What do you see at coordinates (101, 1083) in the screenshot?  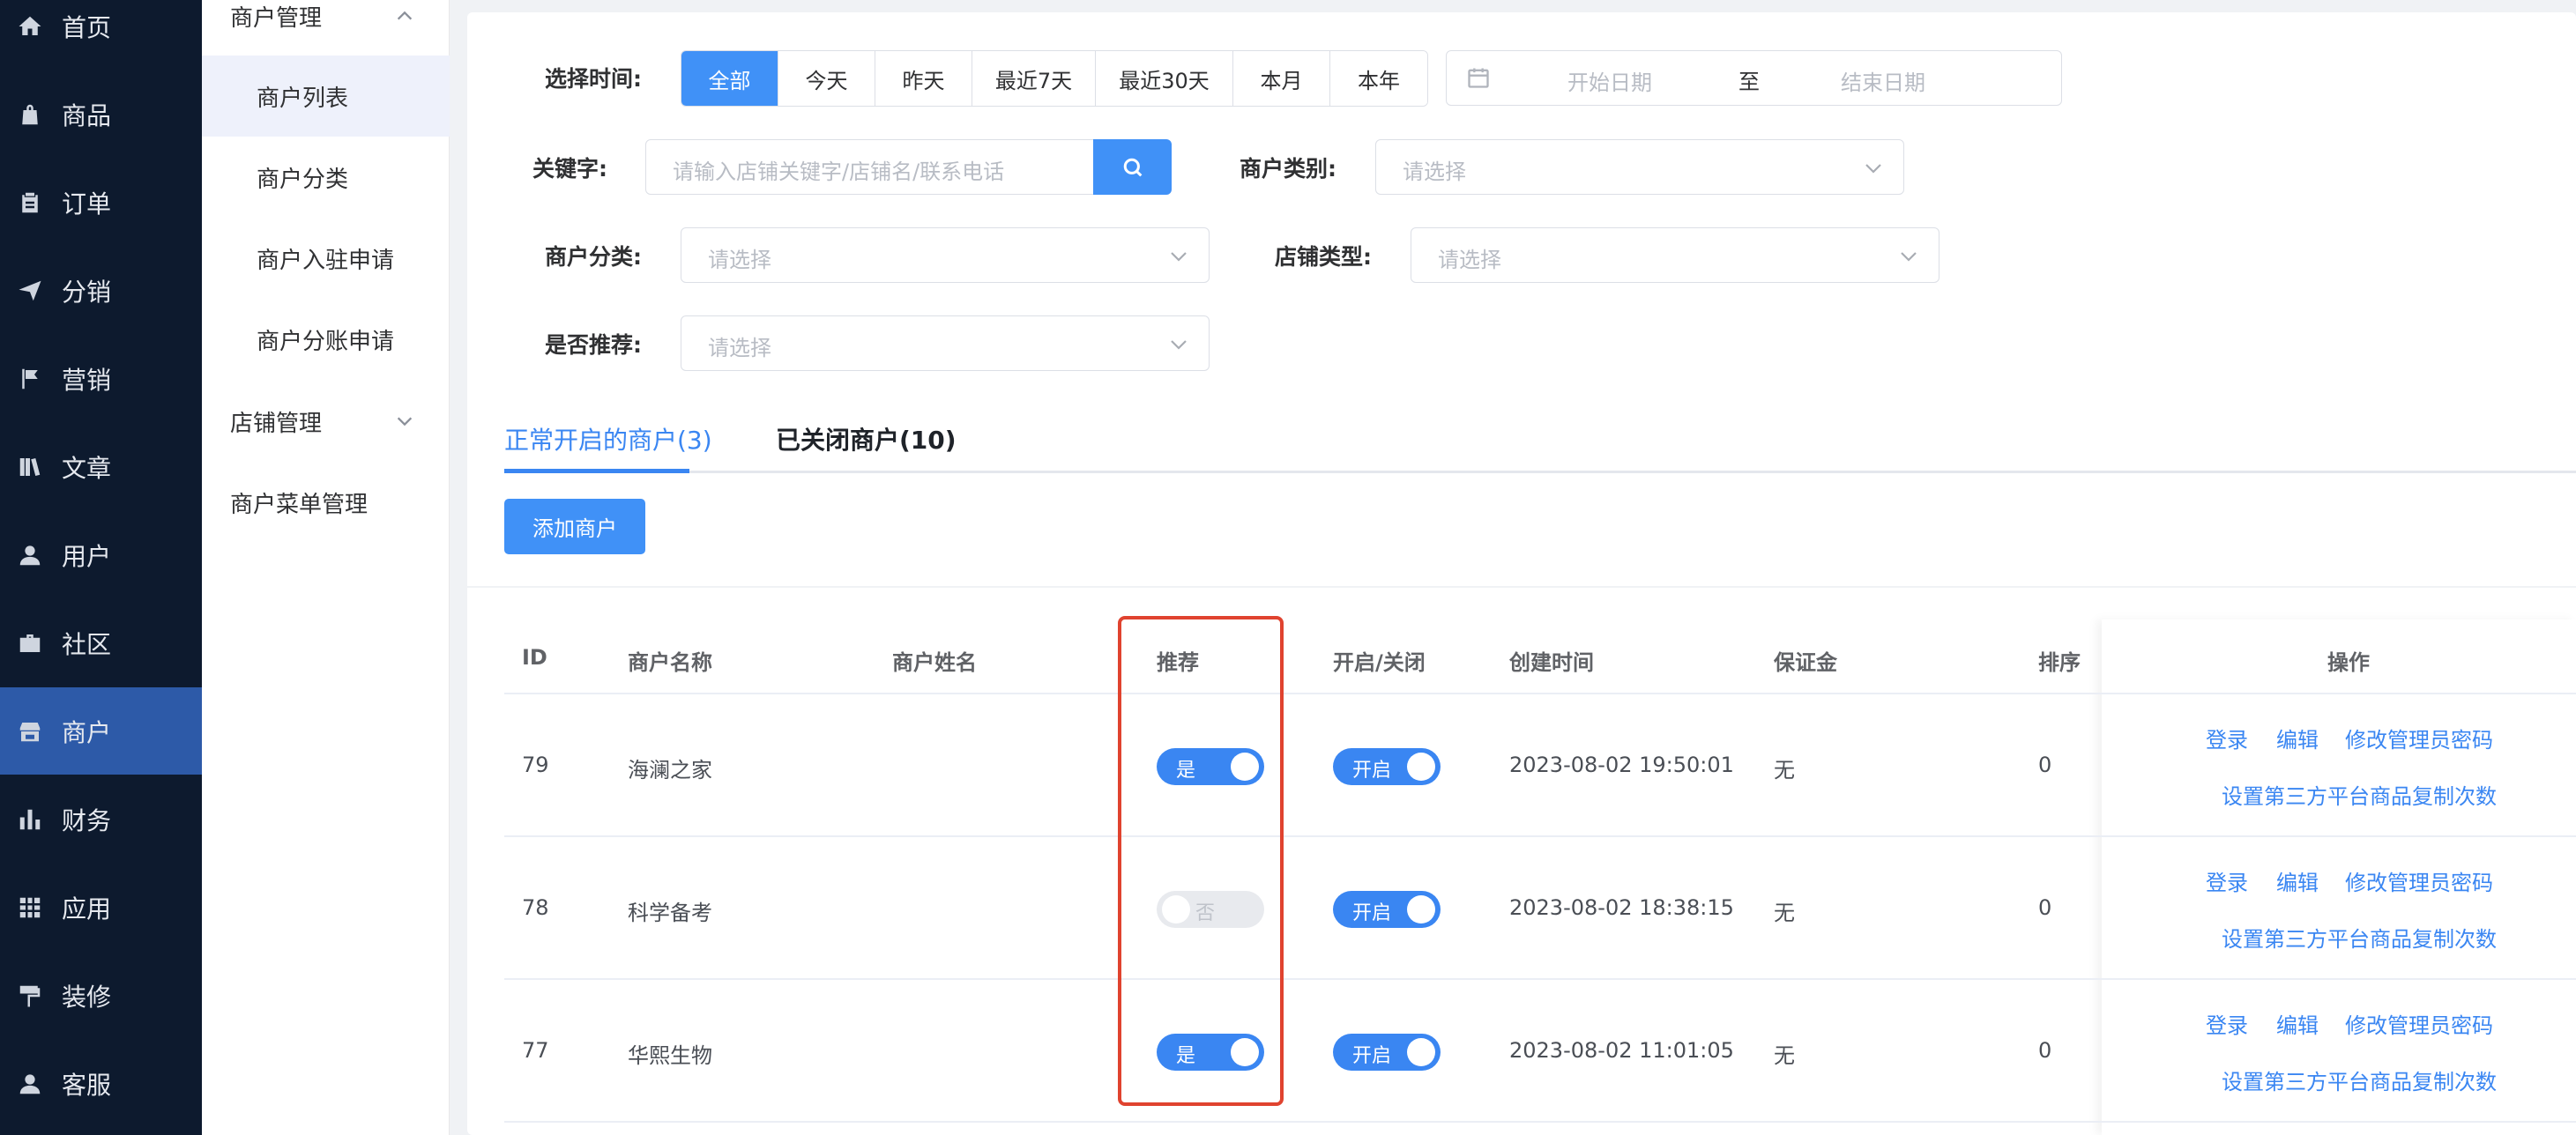 I see `nav-item-service: 客服` at bounding box center [101, 1083].